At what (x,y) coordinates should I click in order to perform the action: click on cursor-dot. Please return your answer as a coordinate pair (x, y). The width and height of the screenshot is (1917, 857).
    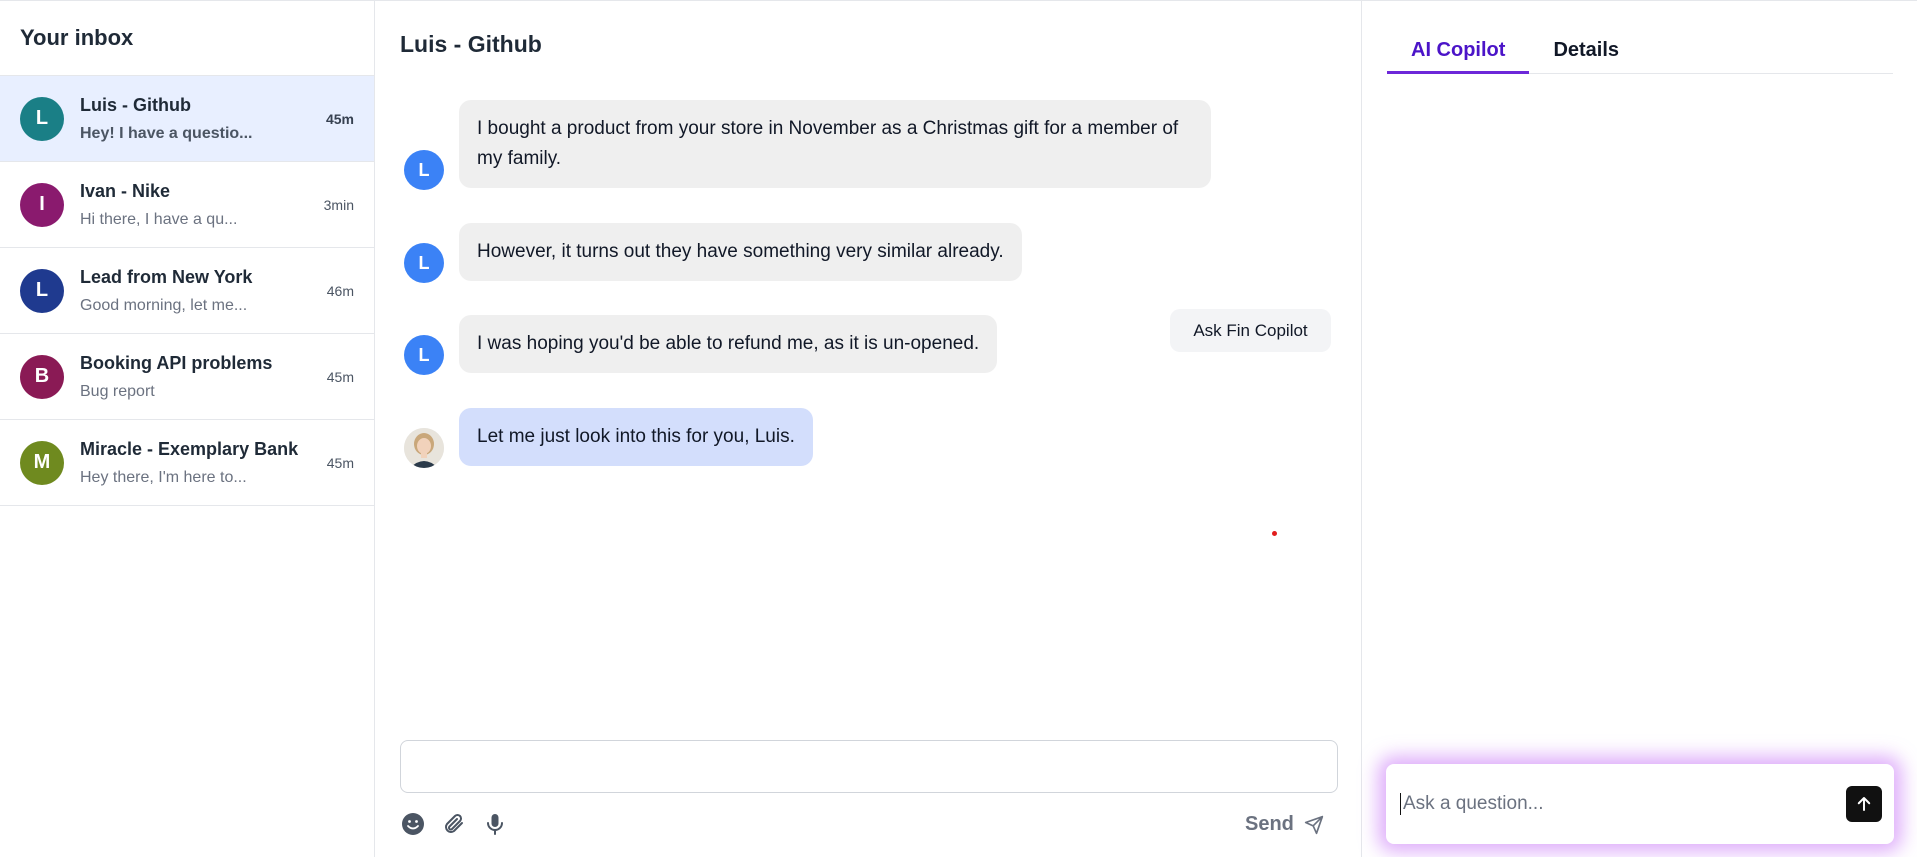
    Looking at the image, I should click on (1274, 533).